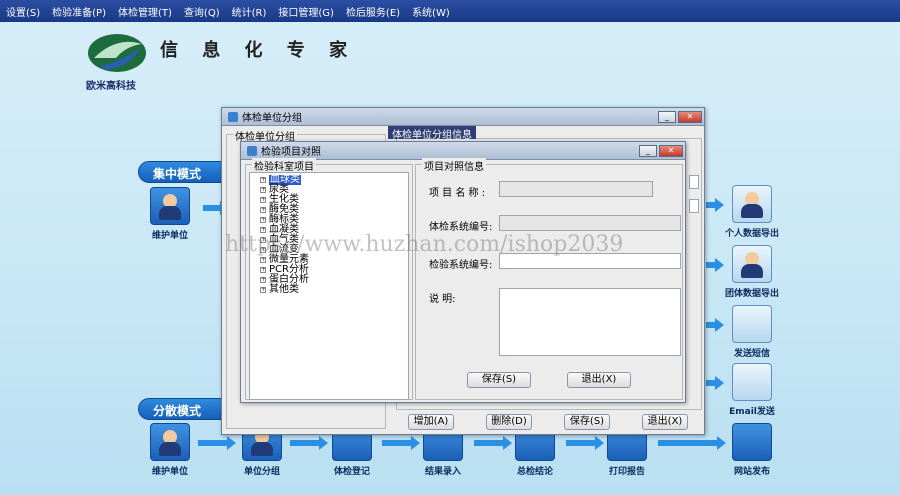 This screenshot has height=495, width=900. What do you see at coordinates (145, 11) in the screenshot?
I see `menu-exam-manage: 体检管理(T)` at bounding box center [145, 11].